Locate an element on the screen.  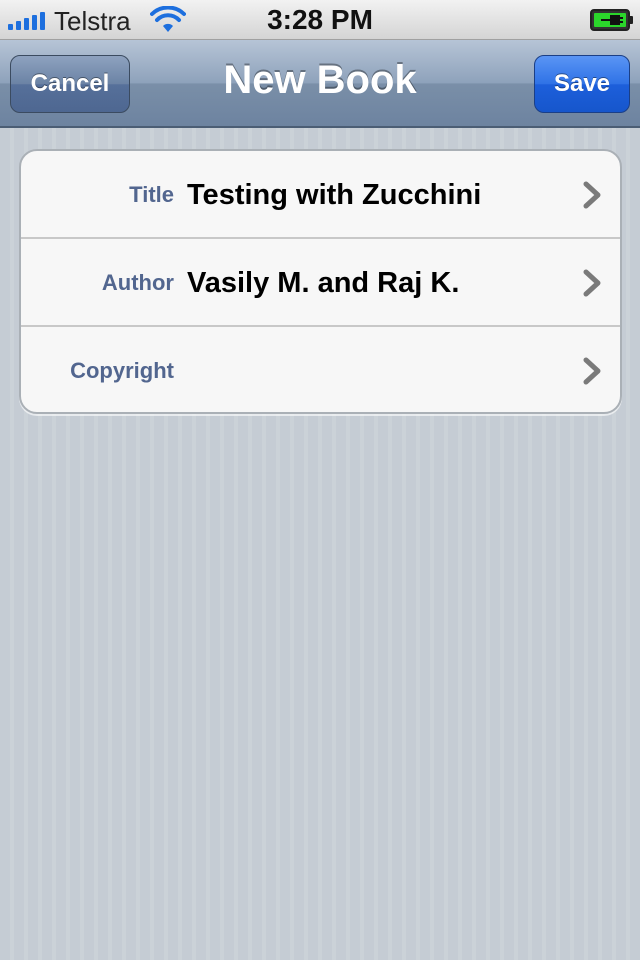
row-label: Title is located at coordinates (151, 194).